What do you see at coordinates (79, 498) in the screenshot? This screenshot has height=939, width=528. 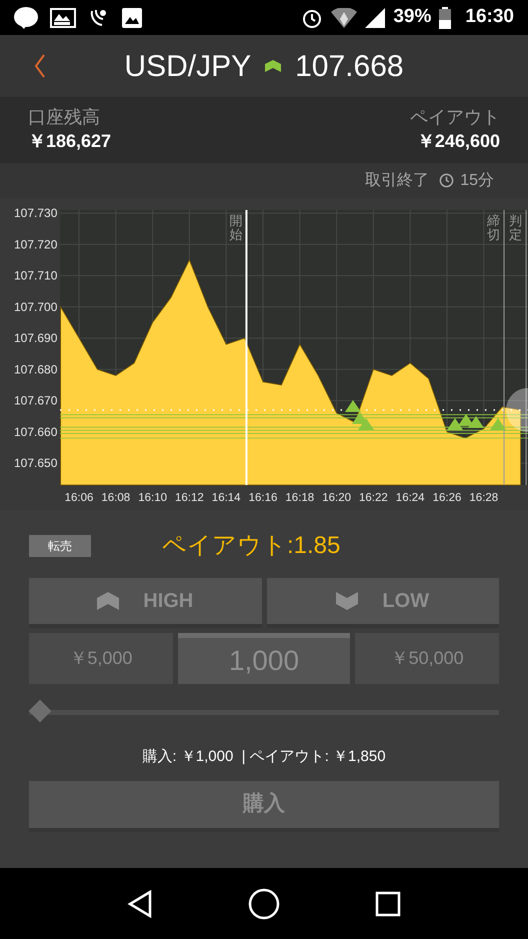 I see `x-axis-label: 16:06` at bounding box center [79, 498].